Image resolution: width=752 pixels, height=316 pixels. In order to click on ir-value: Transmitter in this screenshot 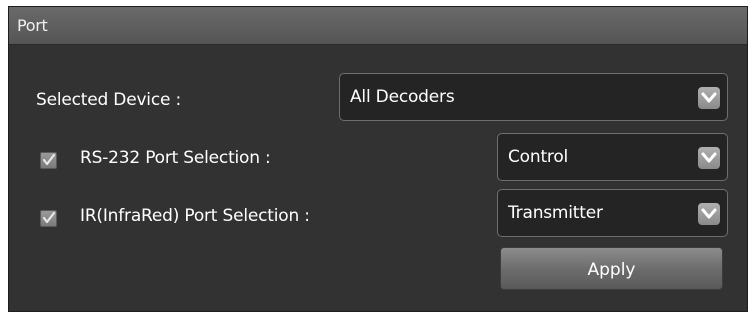, I will do `click(555, 213)`.